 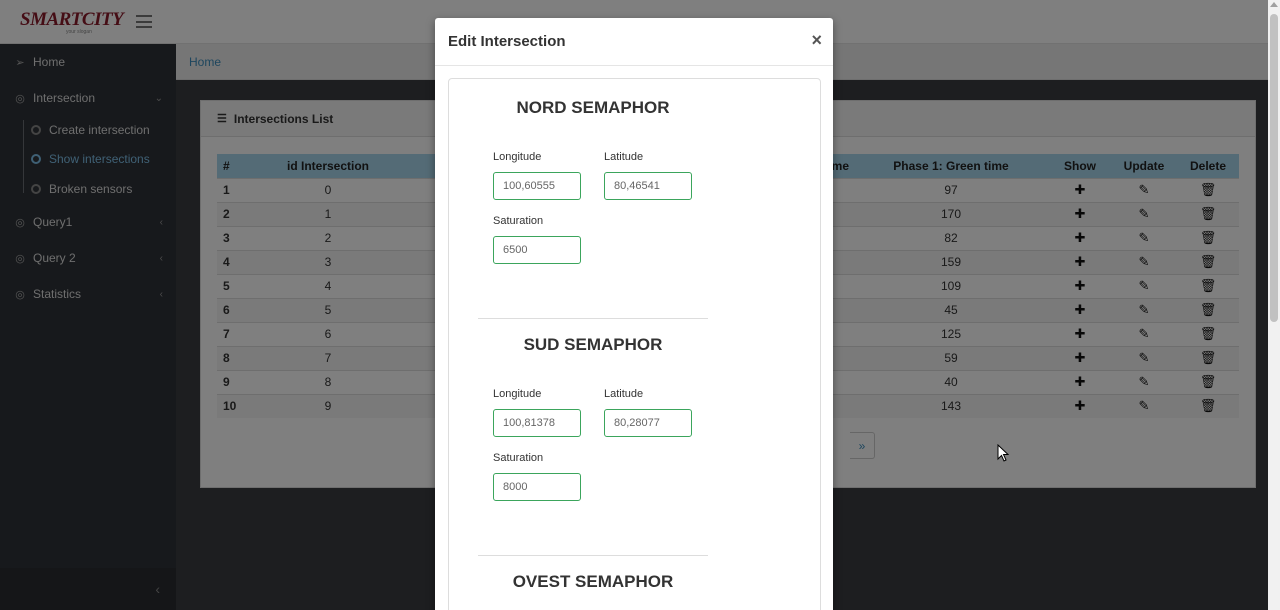 I want to click on modal-header: Edit Intersection ×, so click(x=634, y=42).